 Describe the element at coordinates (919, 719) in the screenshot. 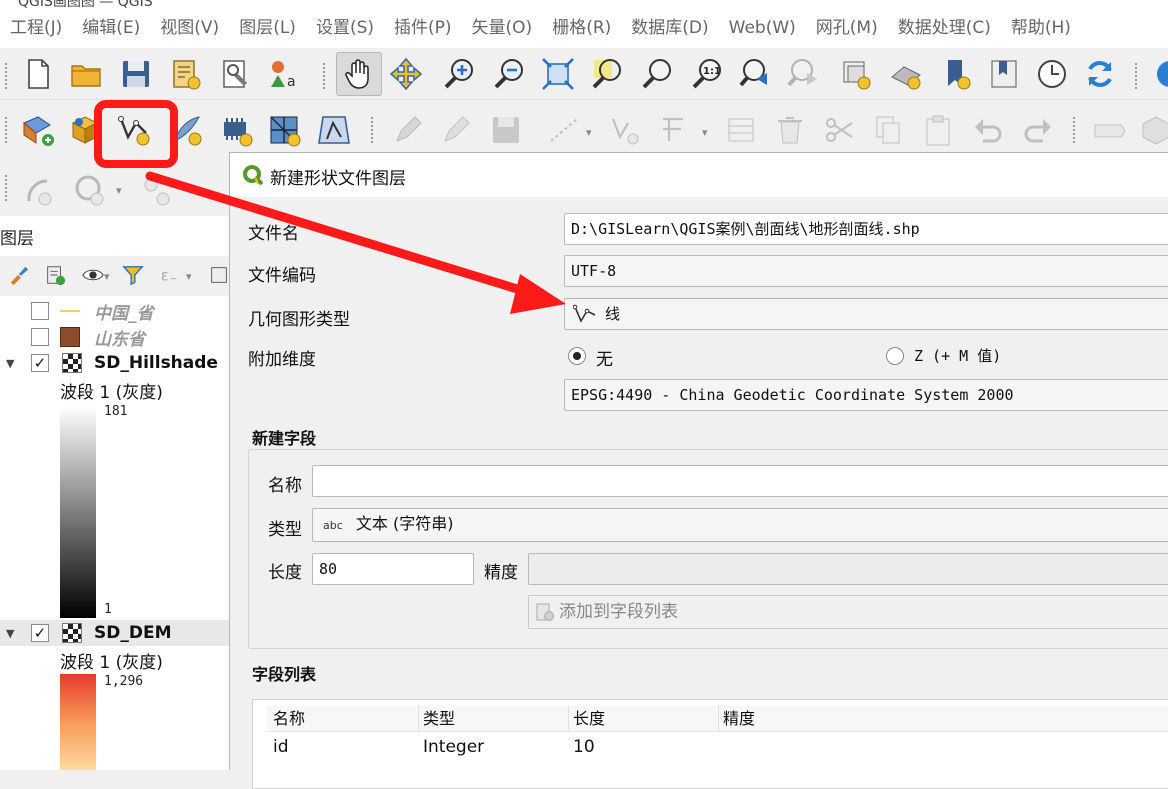

I see `column-header-precision: 精度` at that location.